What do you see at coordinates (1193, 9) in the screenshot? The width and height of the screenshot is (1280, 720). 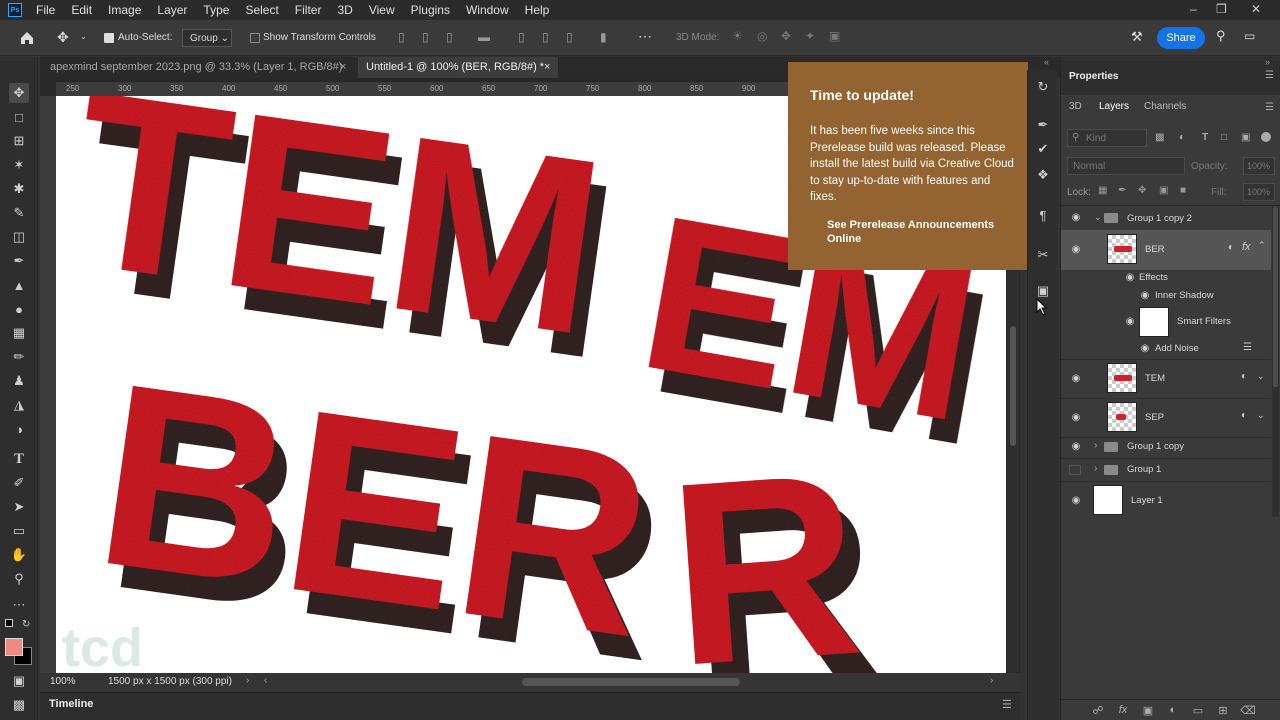 I see `minimize-icon: –` at bounding box center [1193, 9].